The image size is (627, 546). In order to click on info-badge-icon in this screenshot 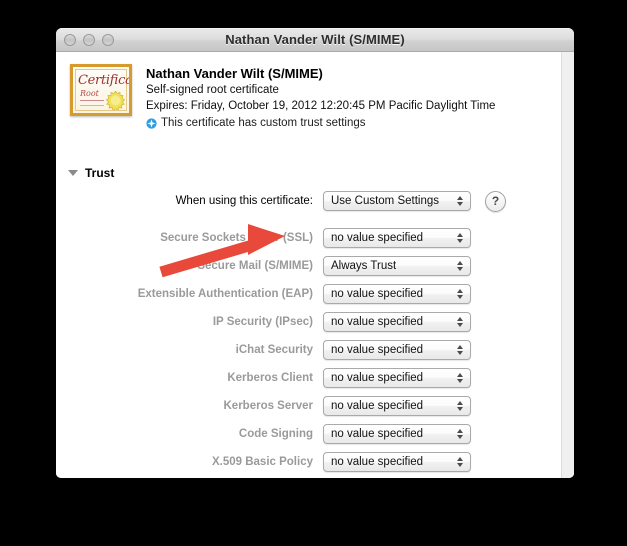, I will do `click(151, 123)`.